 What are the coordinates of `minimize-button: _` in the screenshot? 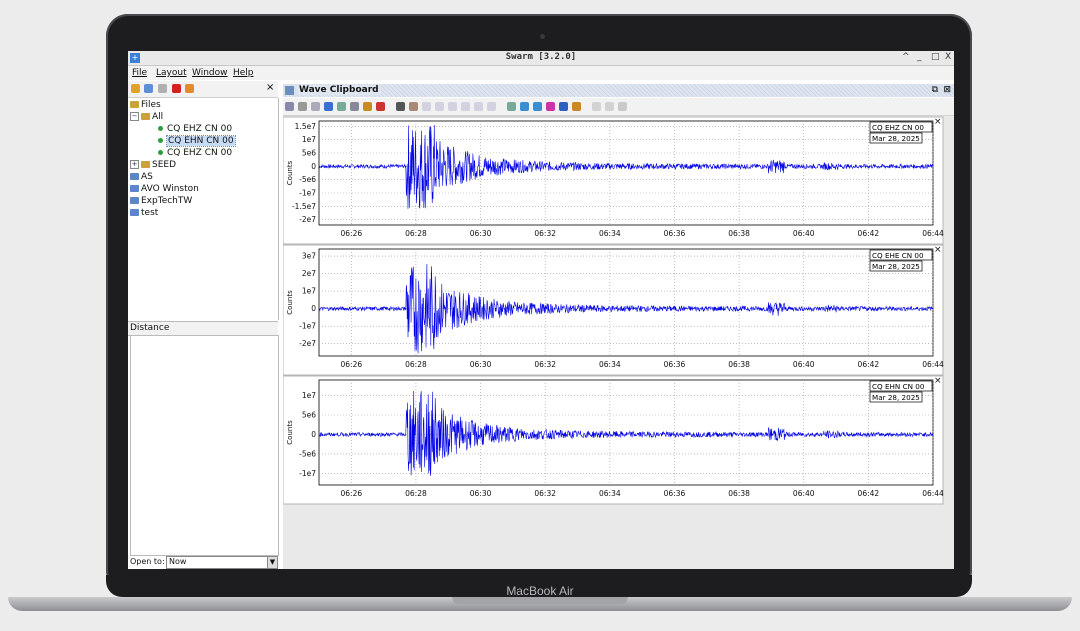 It's located at (919, 57).